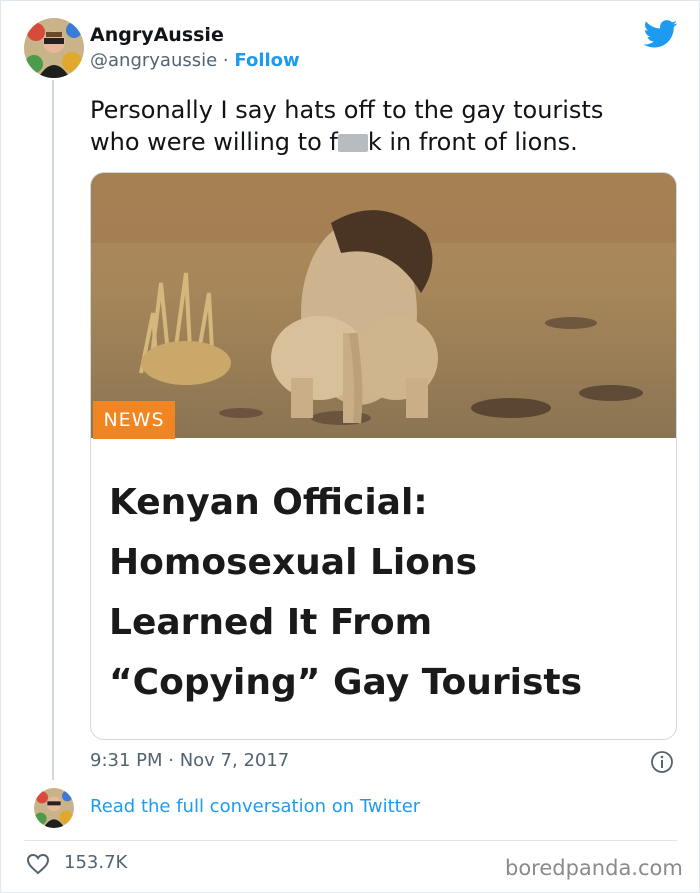 This screenshot has width=700, height=893. I want to click on heart-icon, so click(38, 866).